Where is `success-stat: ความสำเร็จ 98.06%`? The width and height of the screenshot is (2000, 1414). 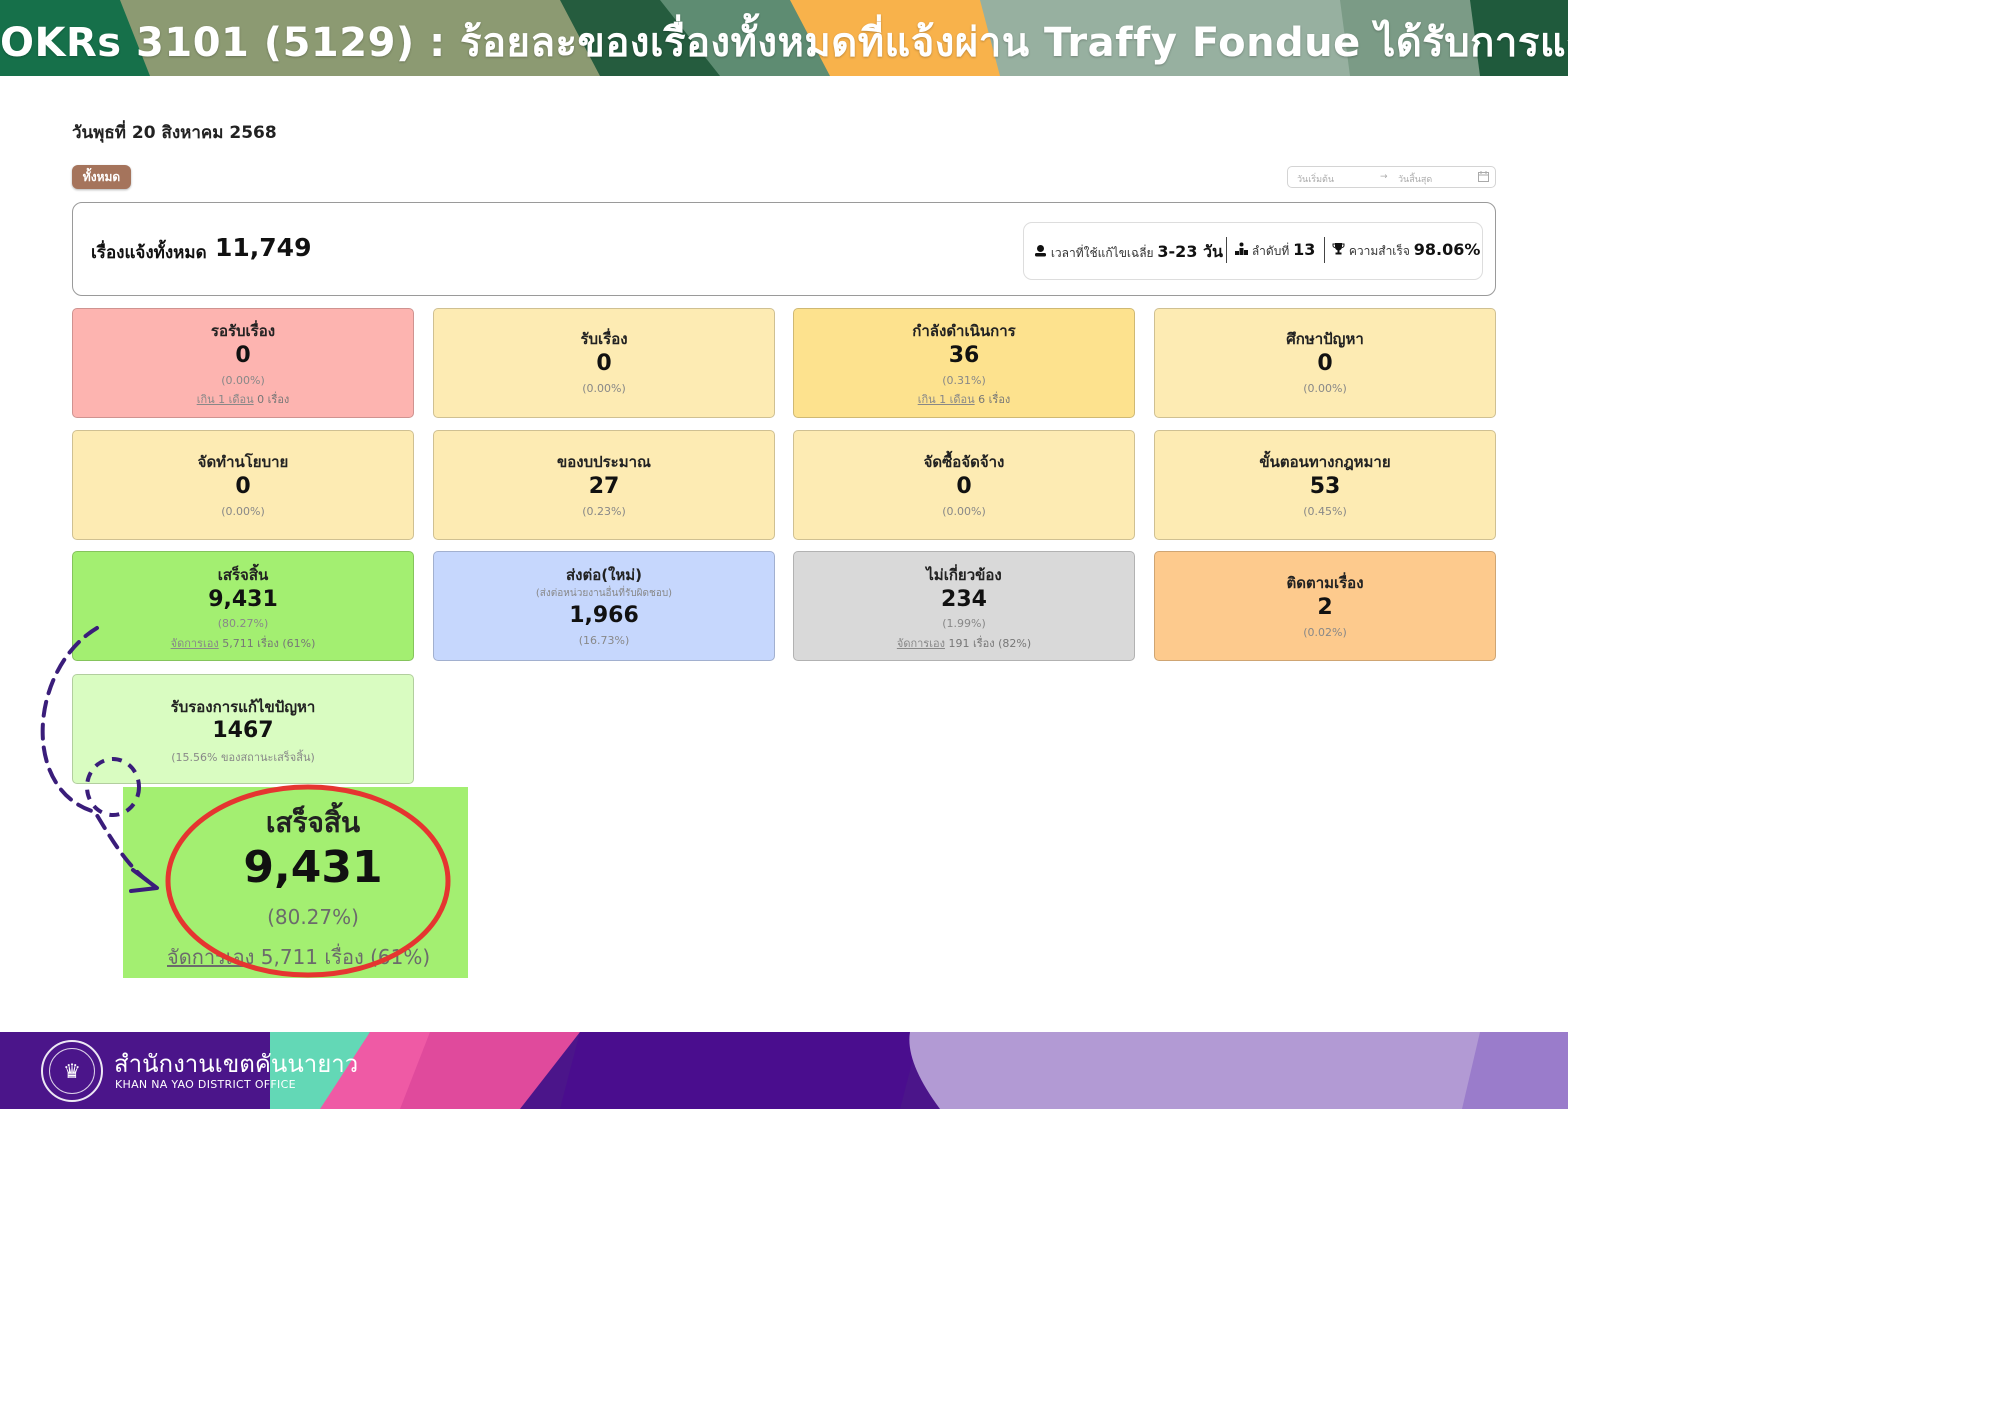 success-stat: ความสำเร็จ 98.06% is located at coordinates (1405, 250).